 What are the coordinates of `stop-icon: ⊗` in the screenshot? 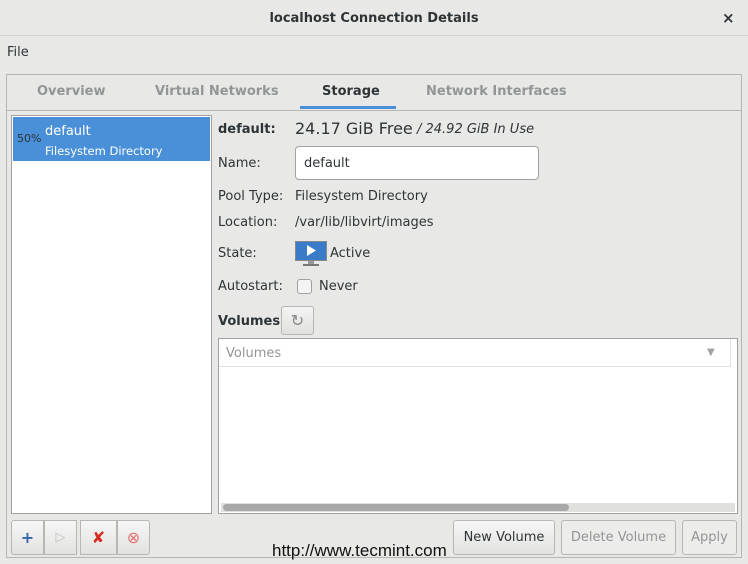 It's located at (133, 537).